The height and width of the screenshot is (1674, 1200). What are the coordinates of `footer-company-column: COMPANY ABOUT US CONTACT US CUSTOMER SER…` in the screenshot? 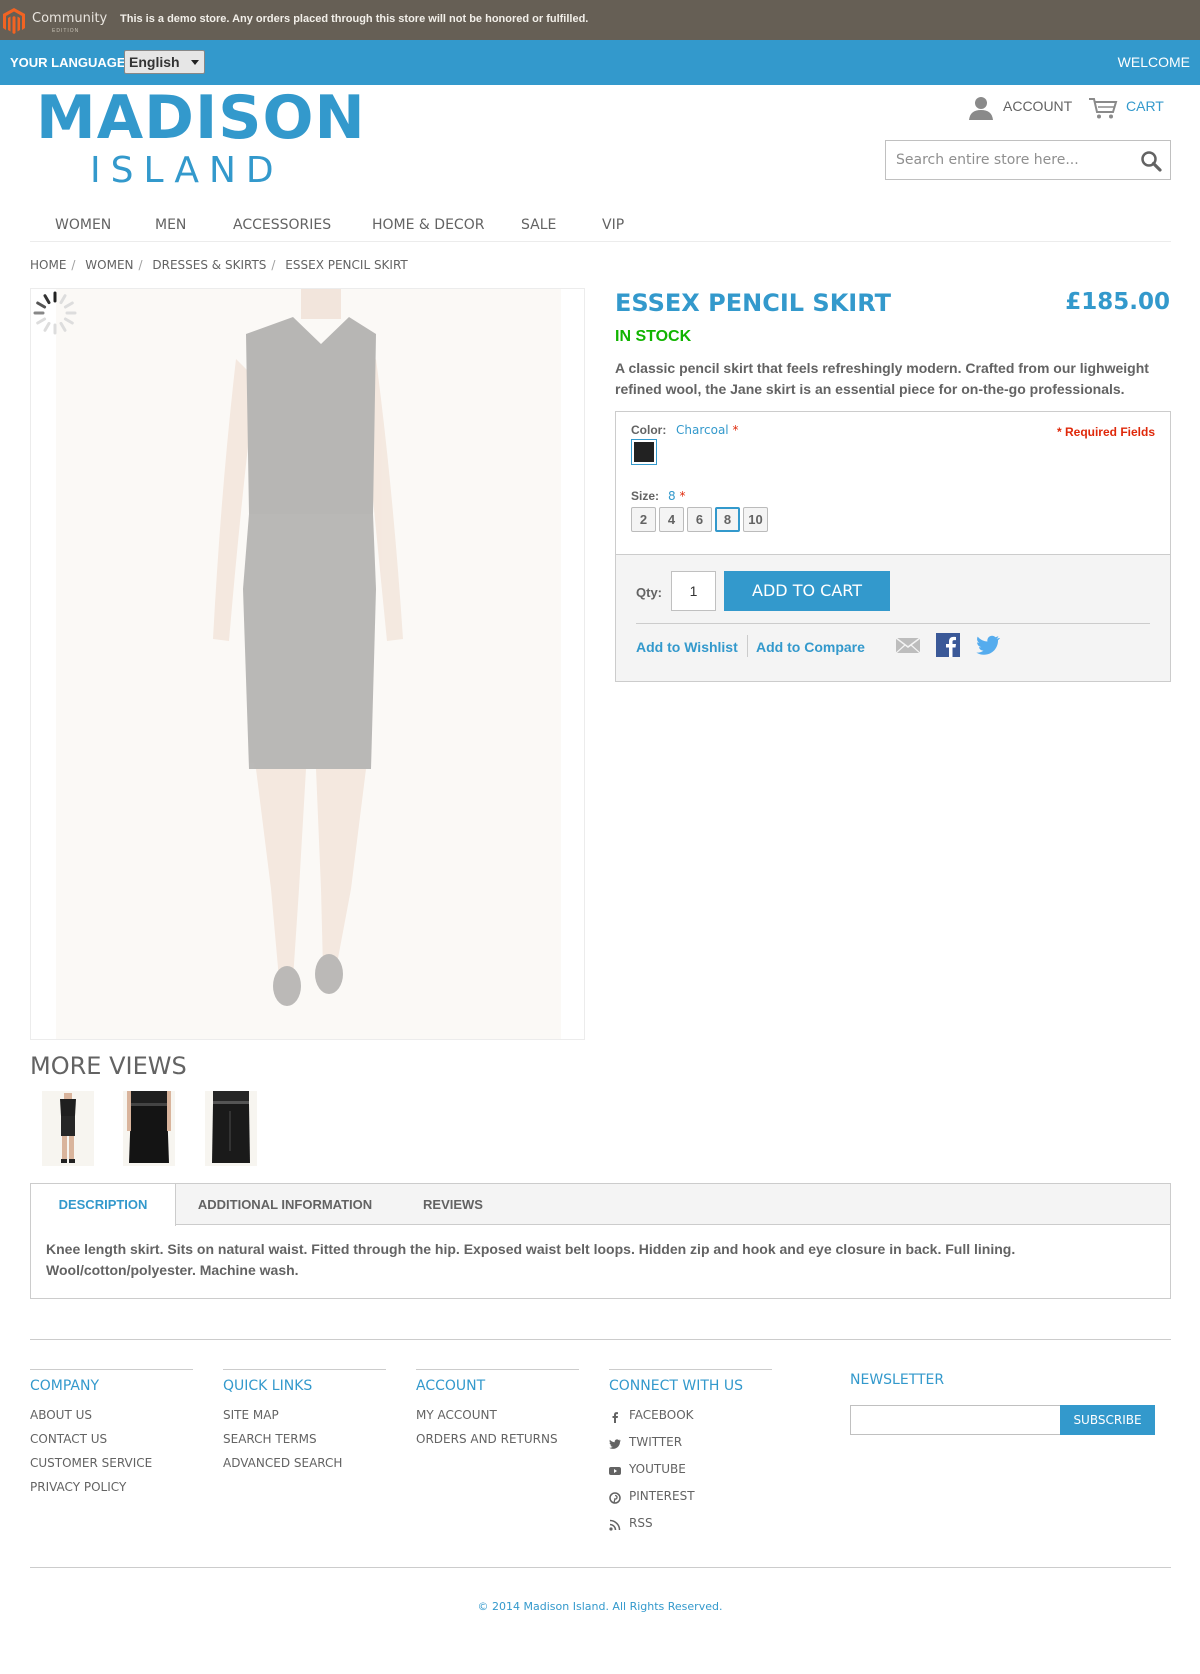 It's located at (111, 1431).